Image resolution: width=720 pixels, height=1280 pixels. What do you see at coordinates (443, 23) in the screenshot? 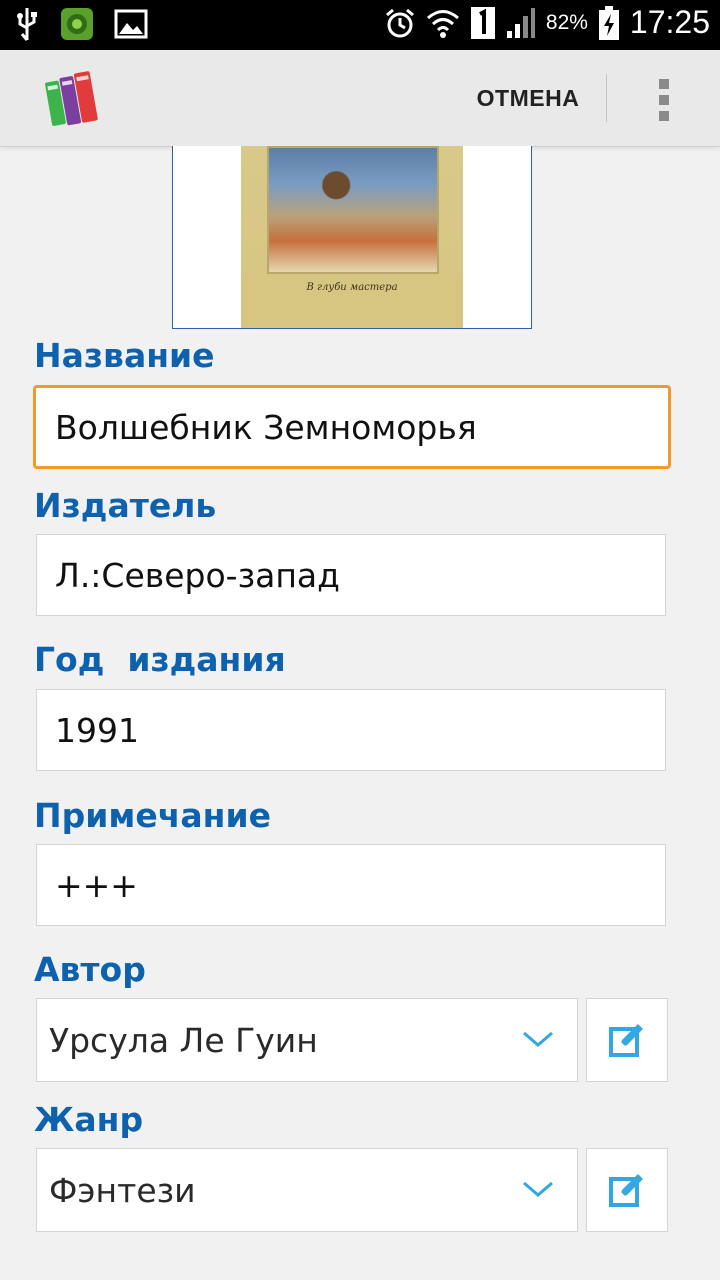
I see `wifi-icon` at bounding box center [443, 23].